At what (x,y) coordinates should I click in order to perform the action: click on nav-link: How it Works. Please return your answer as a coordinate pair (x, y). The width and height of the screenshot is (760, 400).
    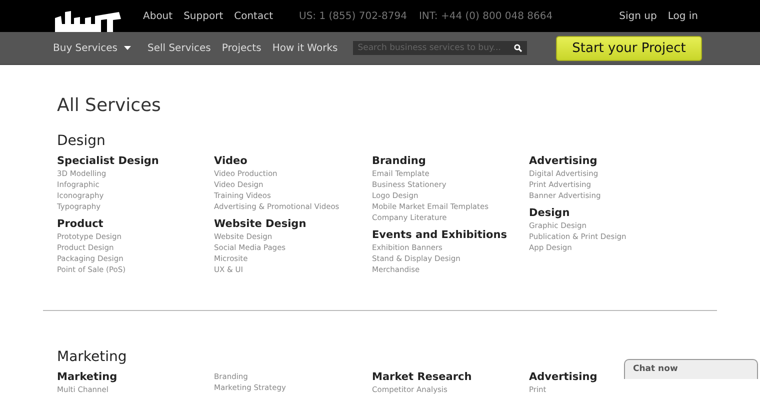
    Looking at the image, I should click on (305, 48).